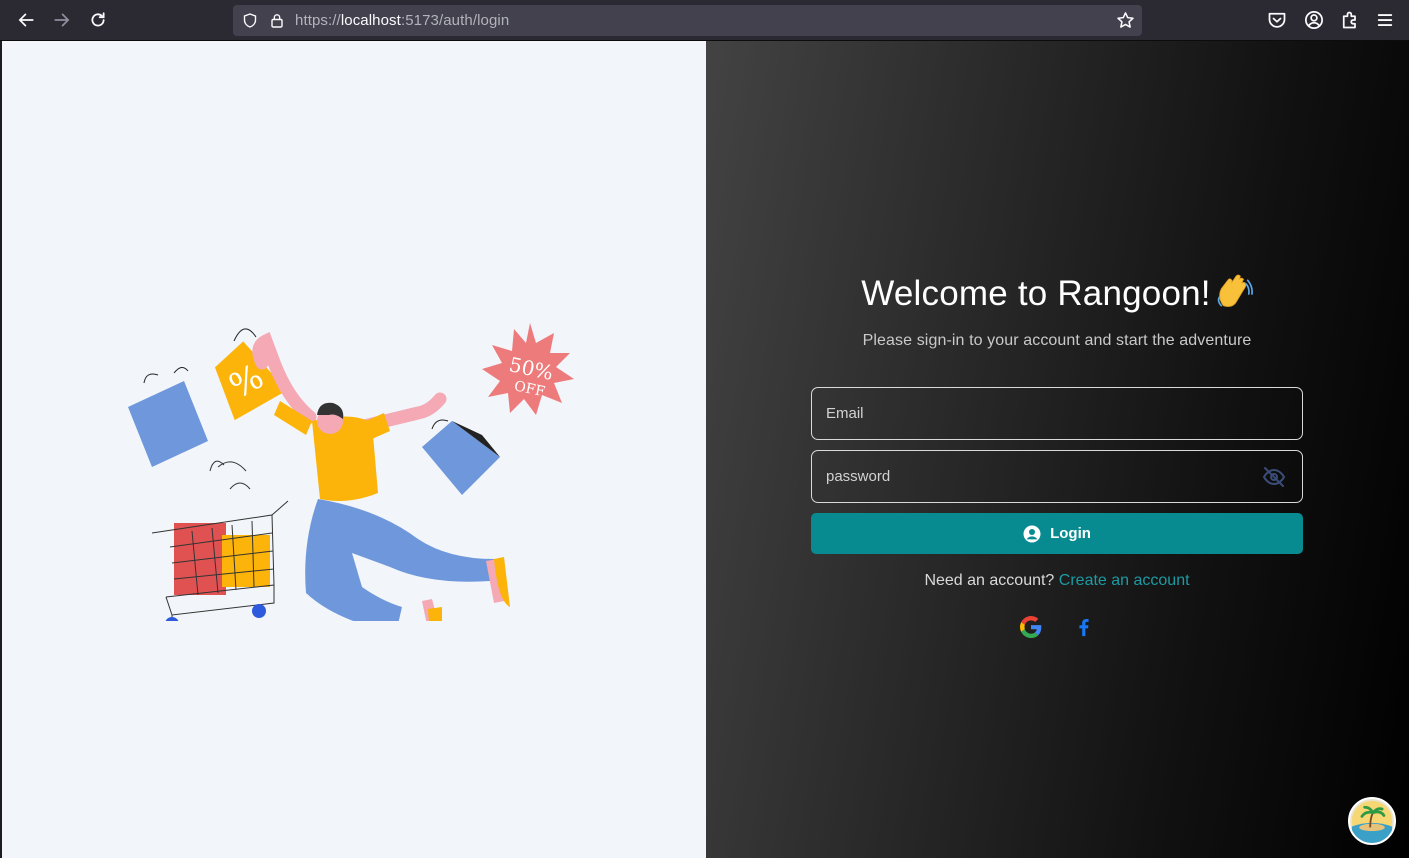  I want to click on reload-icon, so click(98, 19).